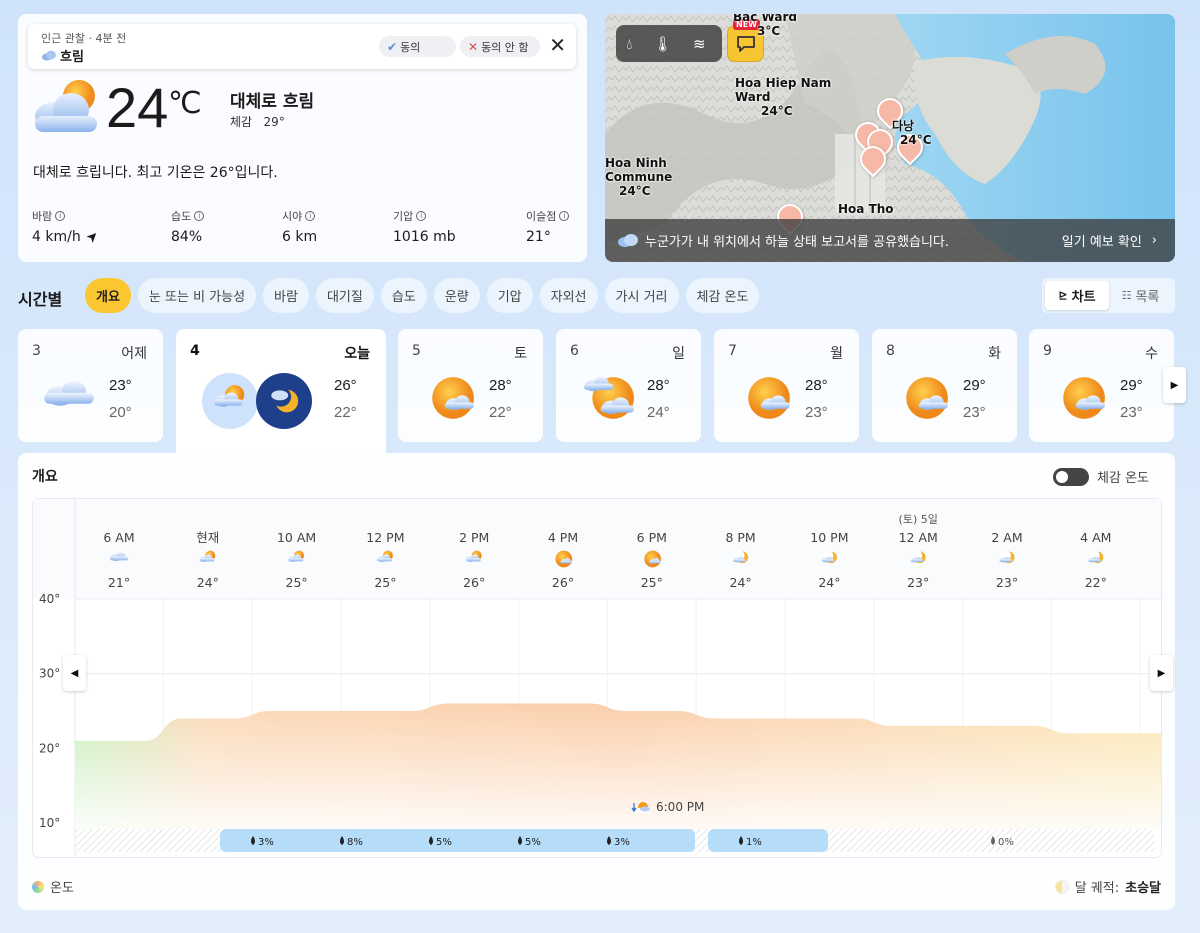  What do you see at coordinates (662, 44) in the screenshot?
I see `thermometer-icon: 🌡︎` at bounding box center [662, 44].